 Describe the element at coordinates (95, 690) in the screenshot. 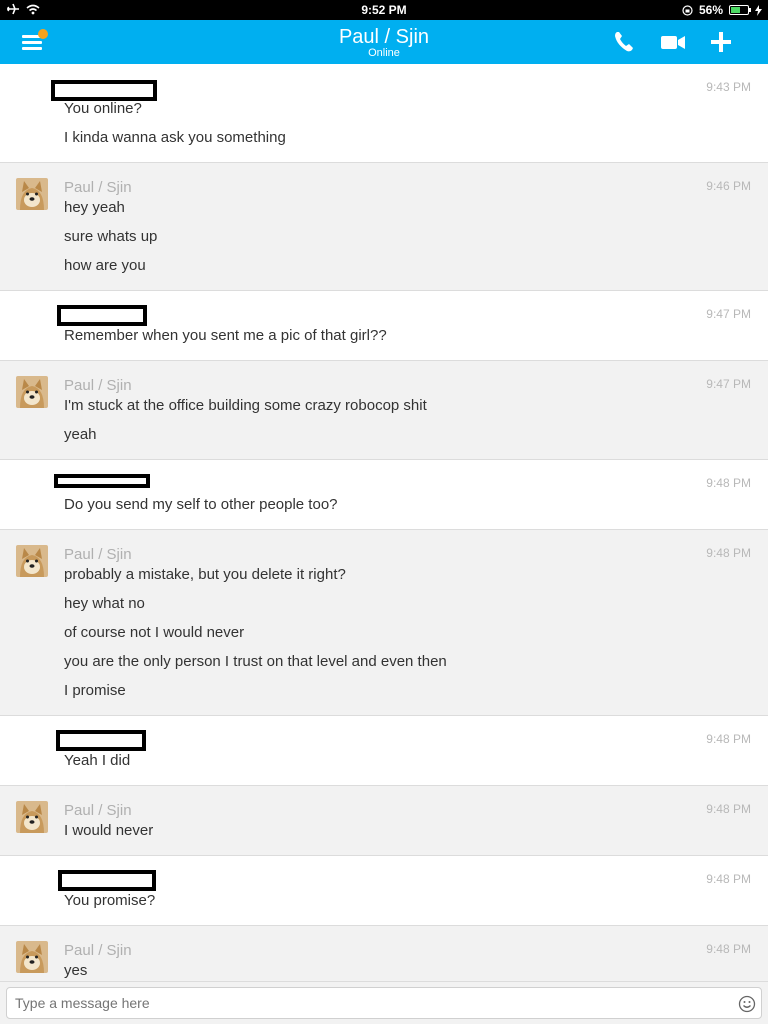

I see `message-text: I promise` at that location.